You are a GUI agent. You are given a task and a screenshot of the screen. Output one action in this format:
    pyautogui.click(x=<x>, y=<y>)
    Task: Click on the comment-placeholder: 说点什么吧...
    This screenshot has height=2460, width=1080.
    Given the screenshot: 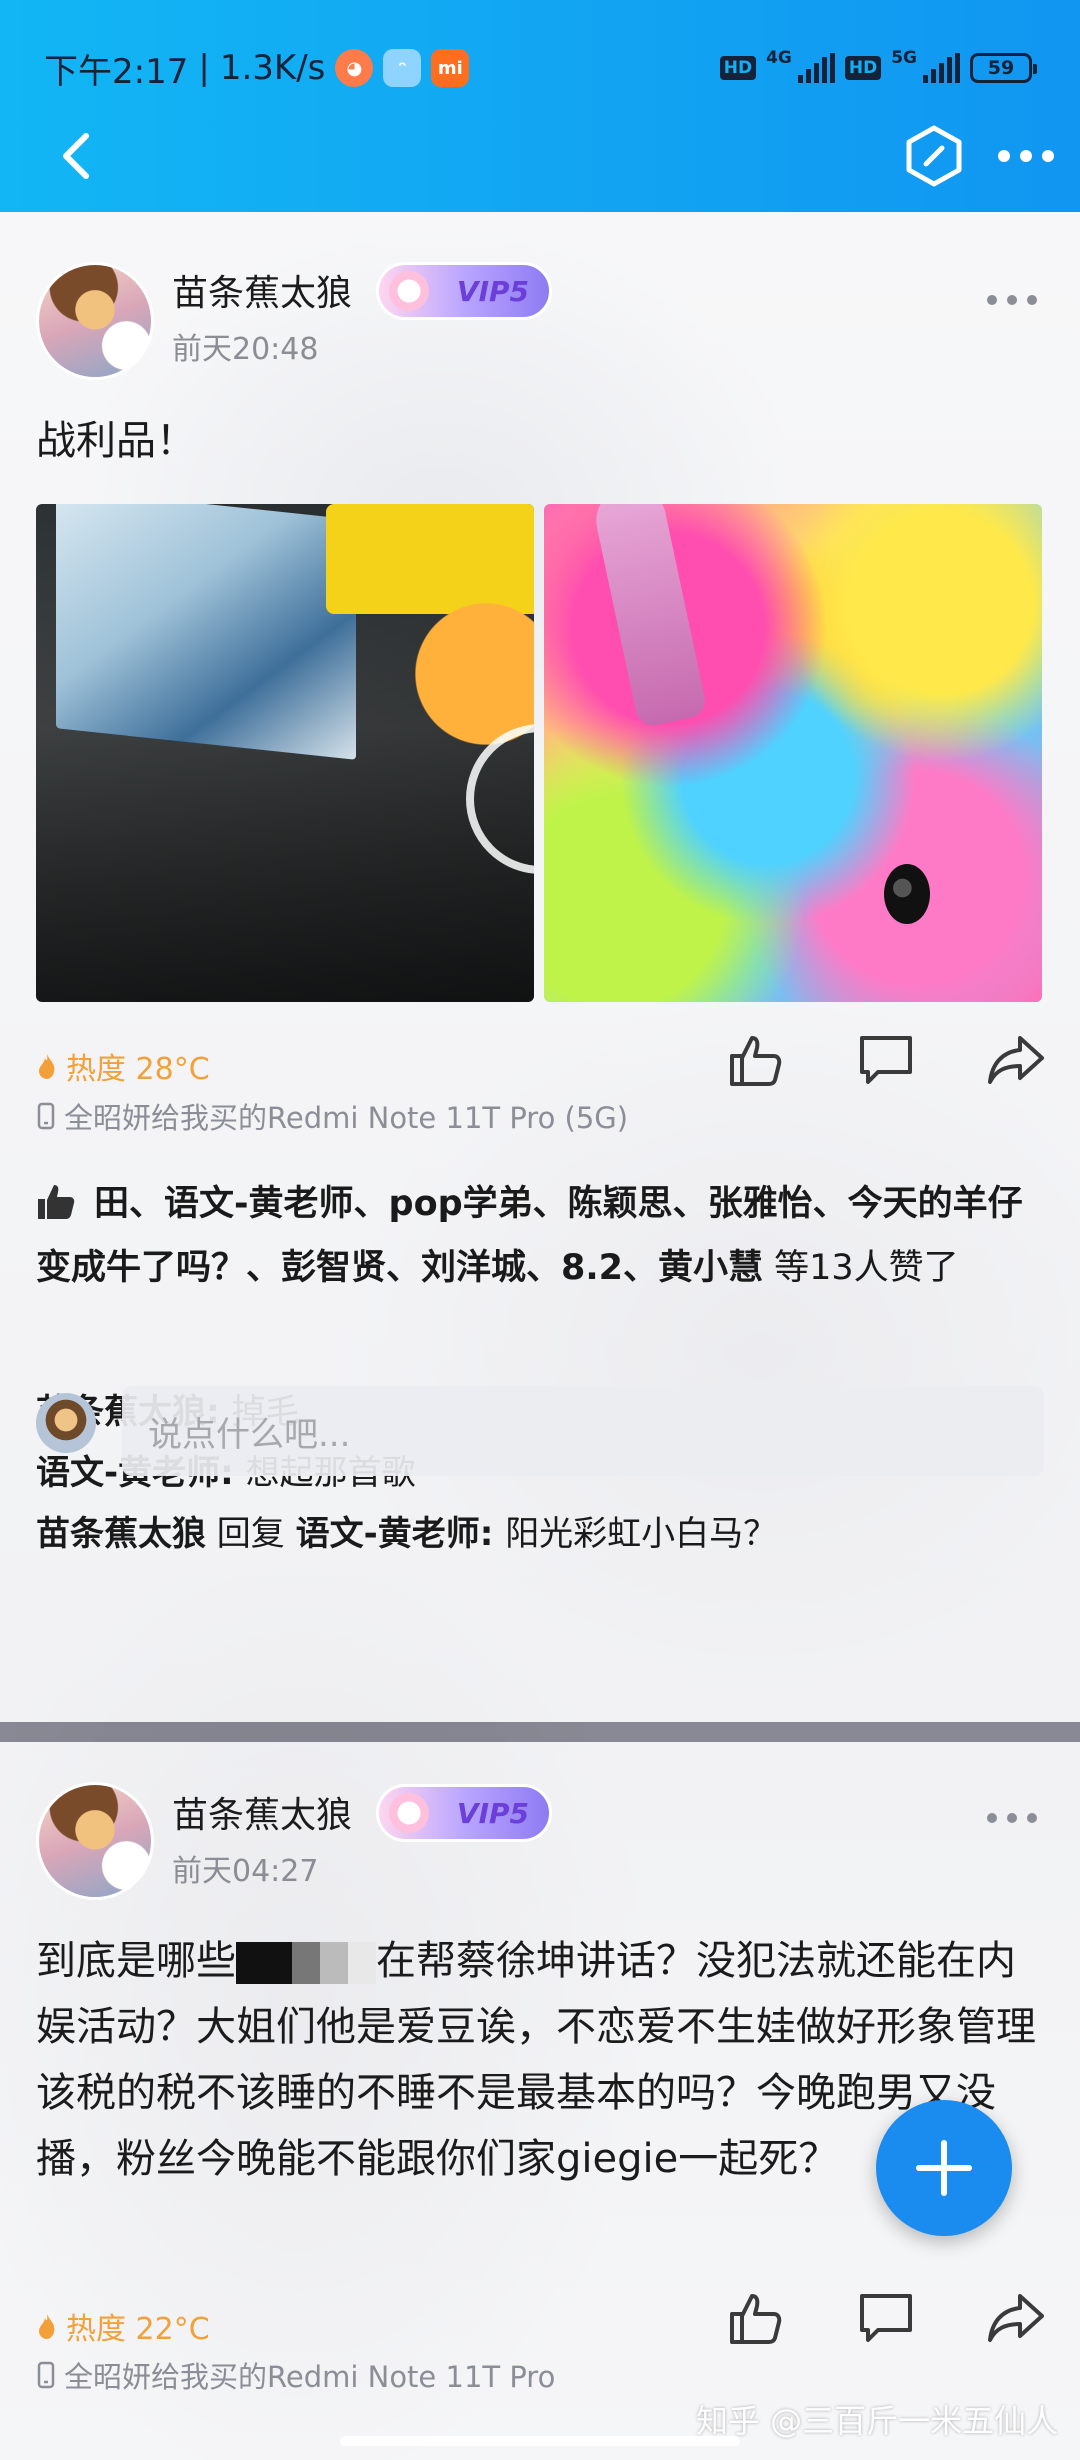 What is the action you would take?
    pyautogui.click(x=249, y=1434)
    